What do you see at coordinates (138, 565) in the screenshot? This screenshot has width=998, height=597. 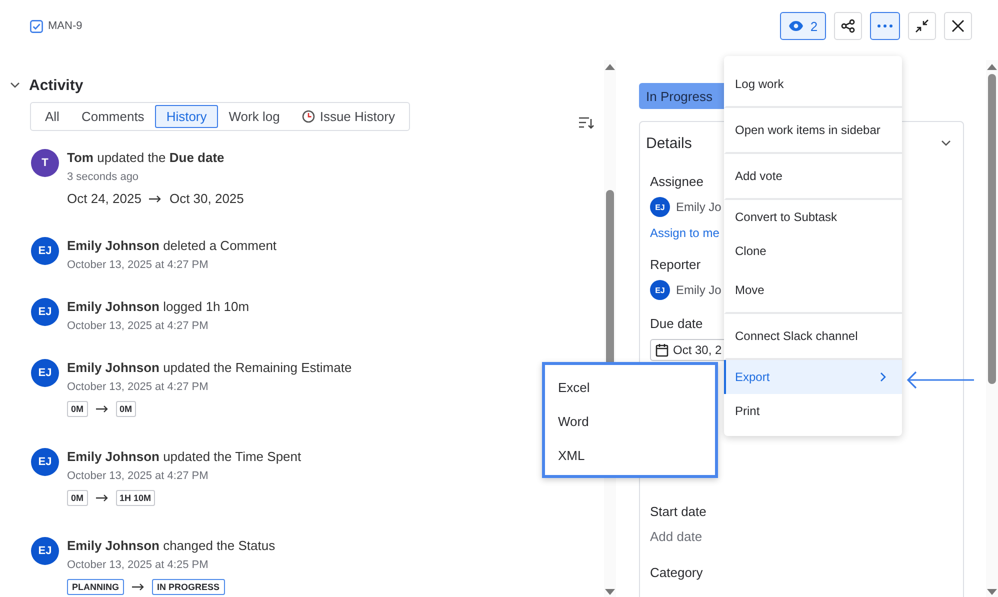 I see `timestamp: October 13, 2025 at 4:25 PM` at bounding box center [138, 565].